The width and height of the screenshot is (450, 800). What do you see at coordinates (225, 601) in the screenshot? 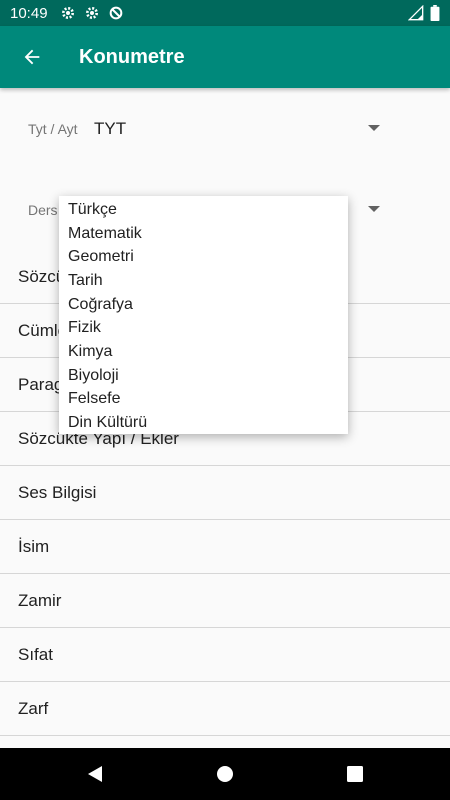
I see `list-item: Zamir` at bounding box center [225, 601].